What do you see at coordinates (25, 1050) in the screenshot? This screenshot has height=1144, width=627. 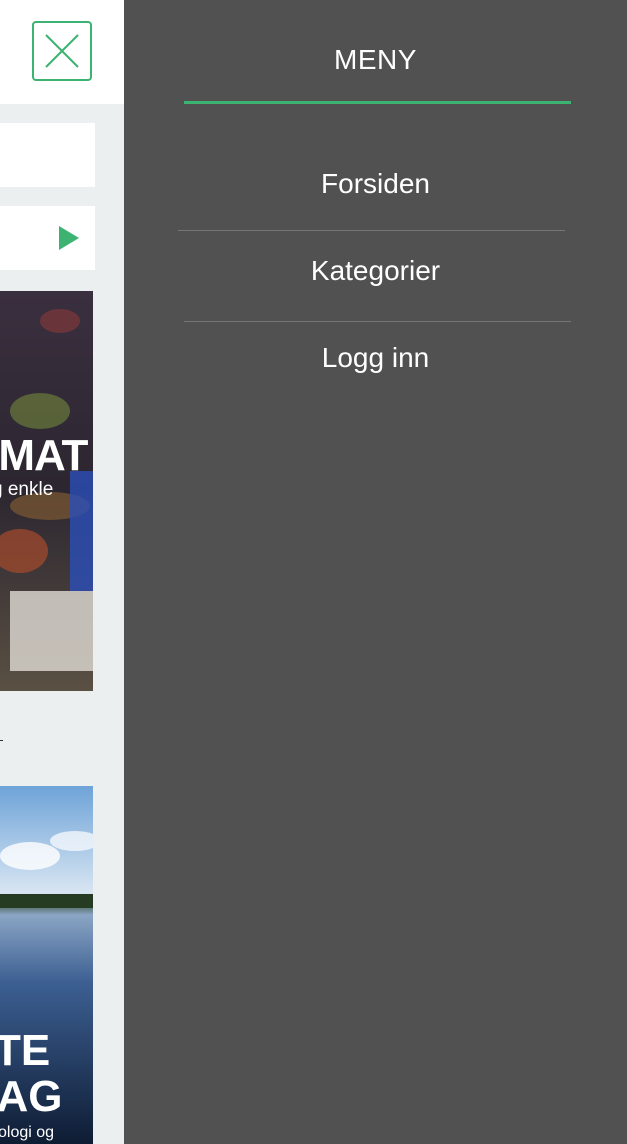 I see `banner2-headline-1: TE` at bounding box center [25, 1050].